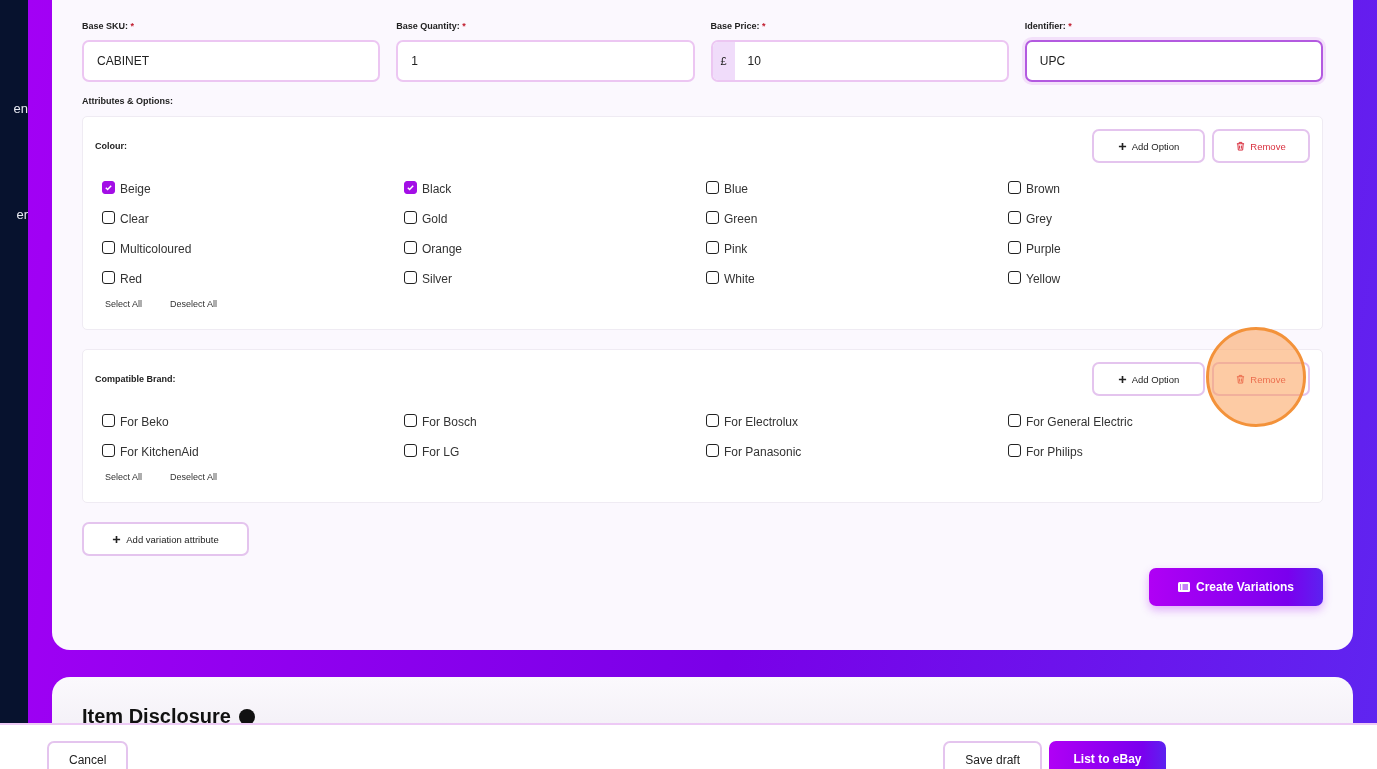 Image resolution: width=1377 pixels, height=769 pixels. What do you see at coordinates (992, 755) in the screenshot?
I see `save-draft-button: Save draft` at bounding box center [992, 755].